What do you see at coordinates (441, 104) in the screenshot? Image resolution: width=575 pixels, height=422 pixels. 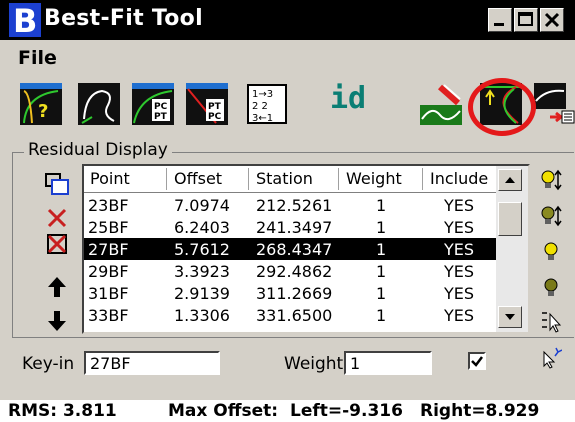 I see `display-residuals-icon` at bounding box center [441, 104].